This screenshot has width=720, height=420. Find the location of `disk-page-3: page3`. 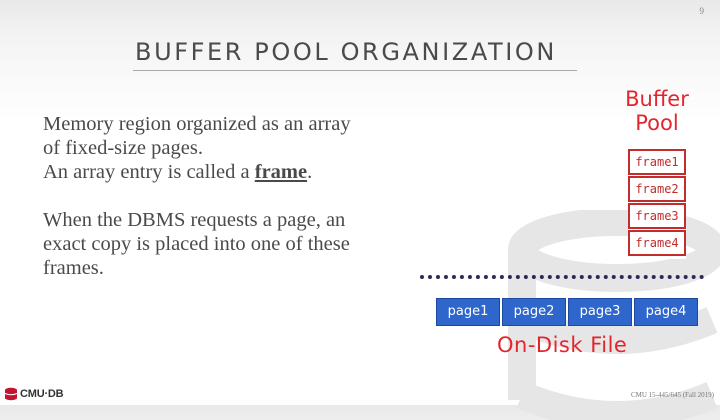

disk-page-3: page3 is located at coordinates (600, 312).